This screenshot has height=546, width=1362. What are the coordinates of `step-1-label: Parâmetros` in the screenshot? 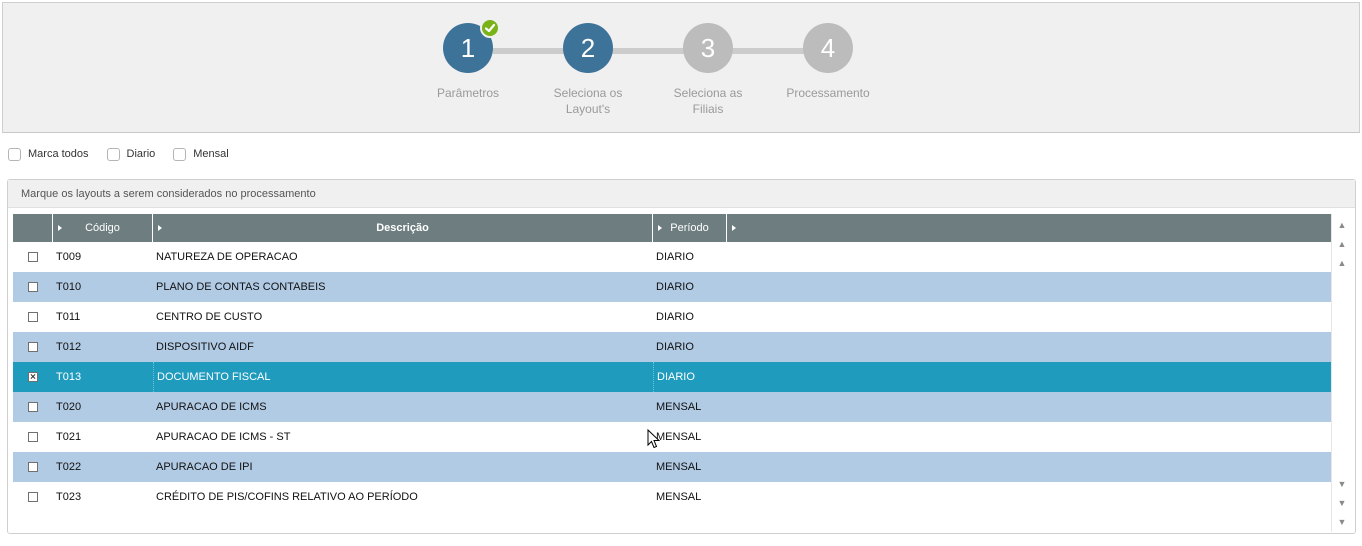 It's located at (468, 93).